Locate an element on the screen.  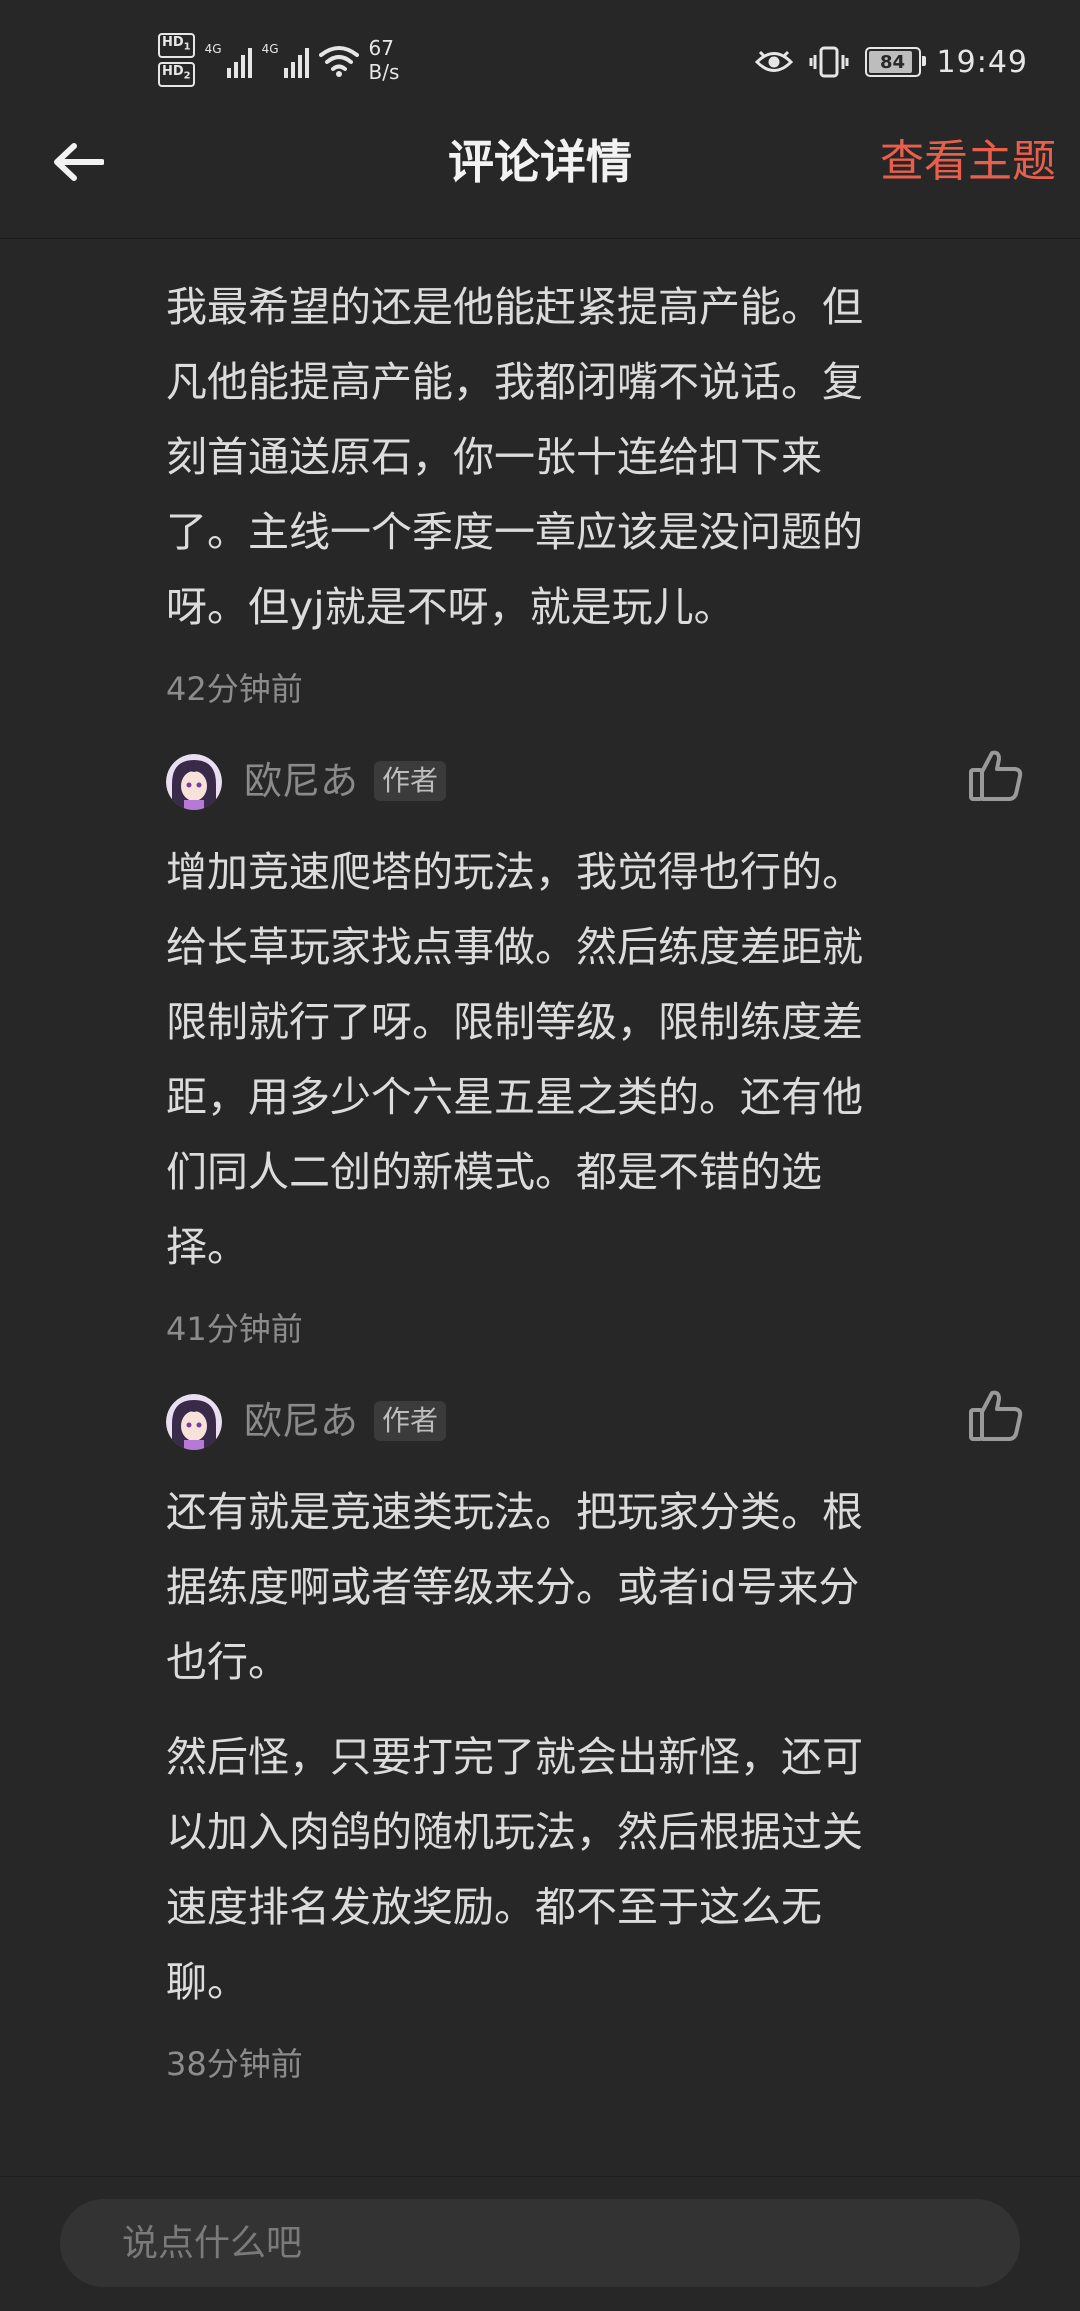
status-right: 84 19:49 is located at coordinates (891, 62).